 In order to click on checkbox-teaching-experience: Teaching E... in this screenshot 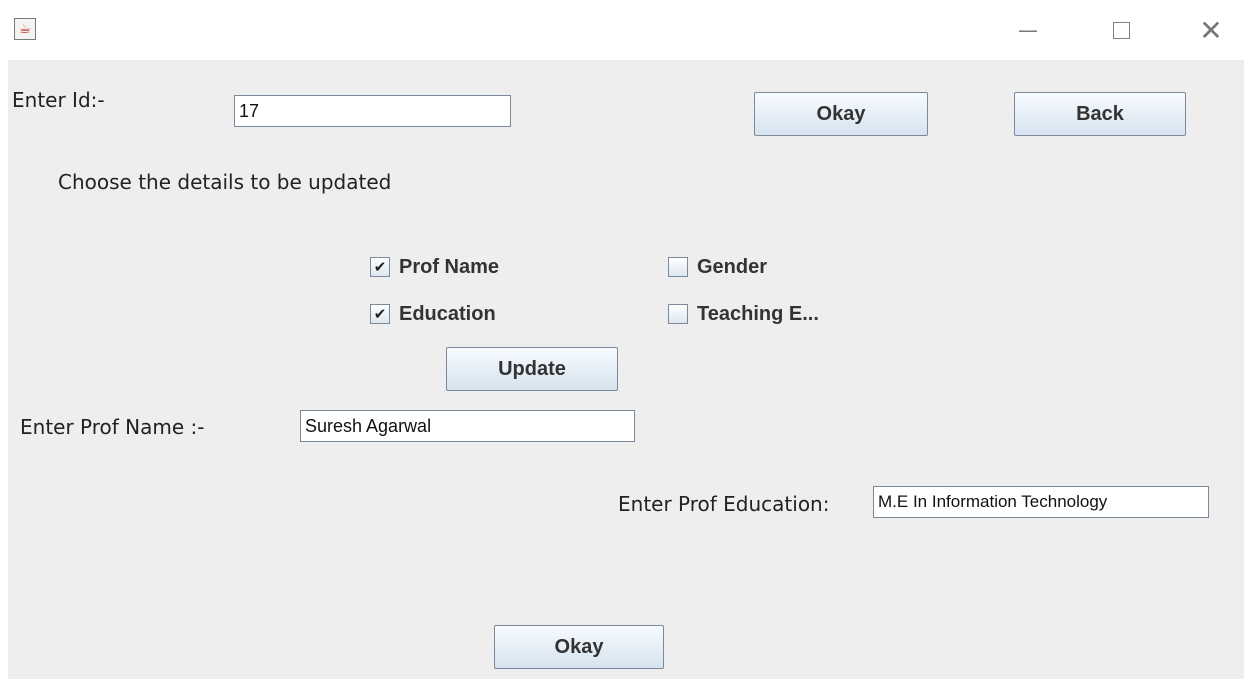, I will do `click(743, 314)`.